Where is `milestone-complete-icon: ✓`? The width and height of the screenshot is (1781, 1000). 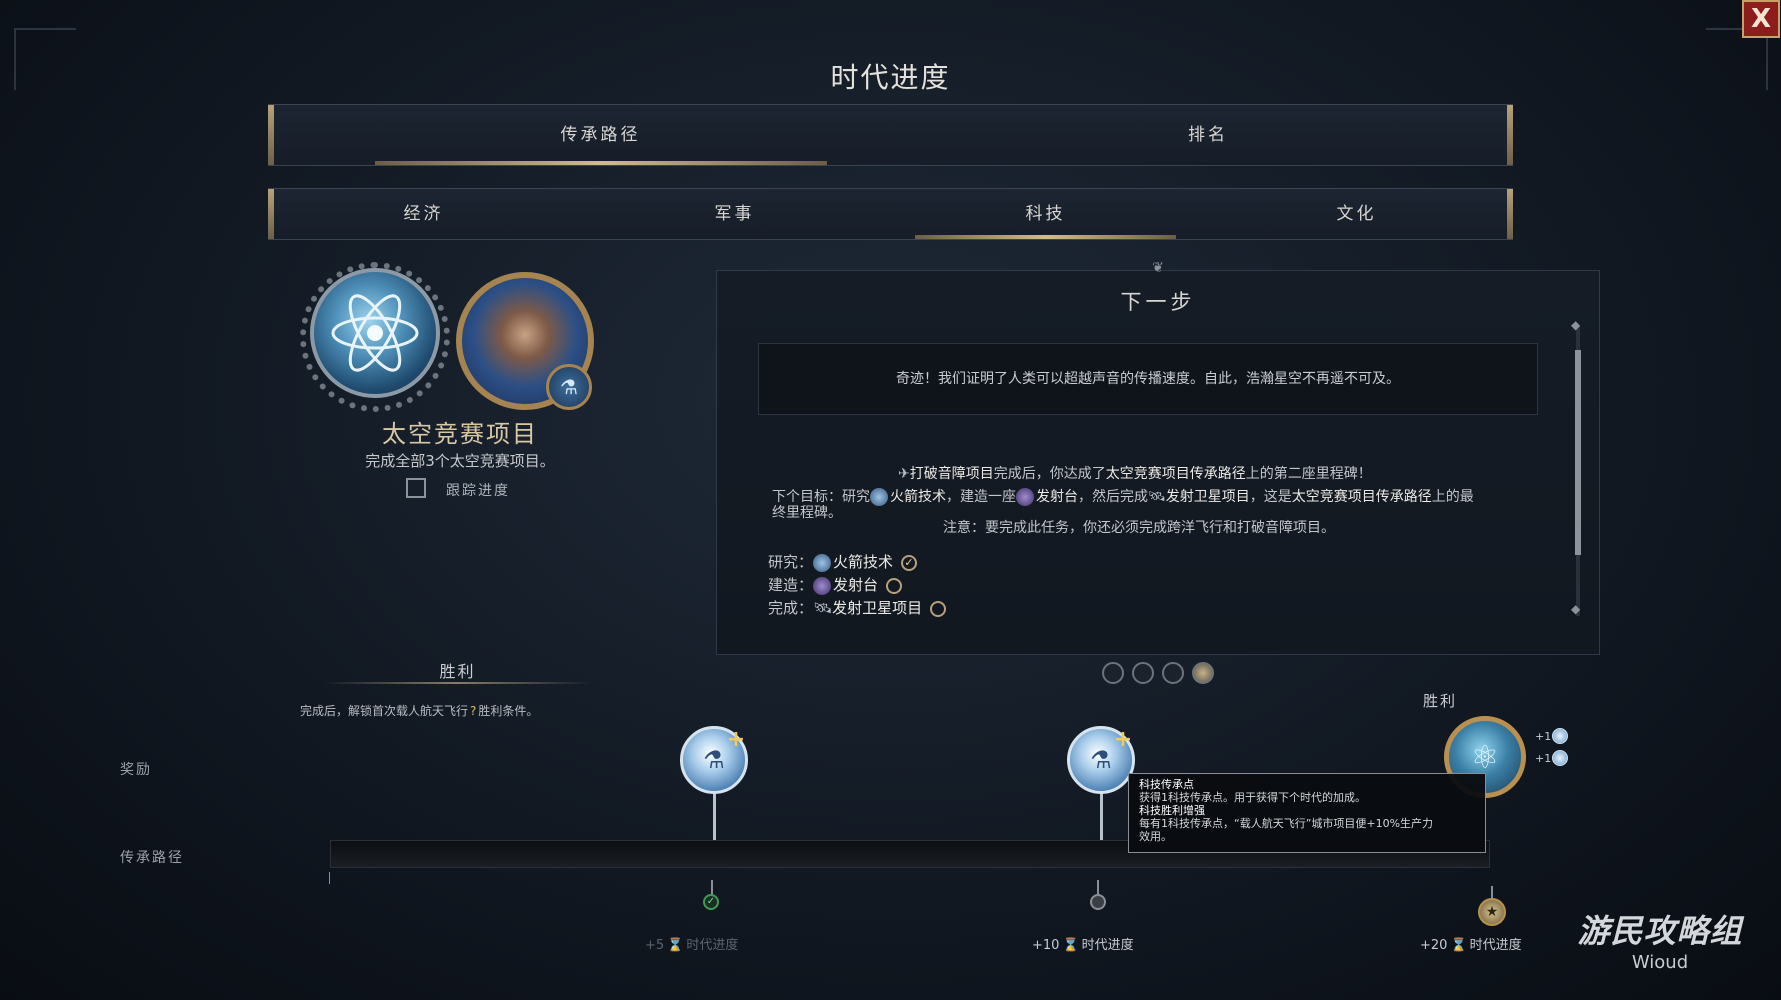 milestone-complete-icon: ✓ is located at coordinates (711, 902).